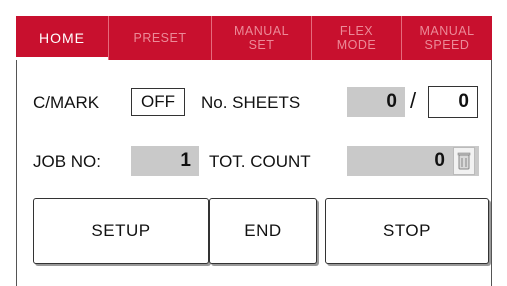  What do you see at coordinates (121, 231) in the screenshot?
I see `setup-button: SETUP` at bounding box center [121, 231].